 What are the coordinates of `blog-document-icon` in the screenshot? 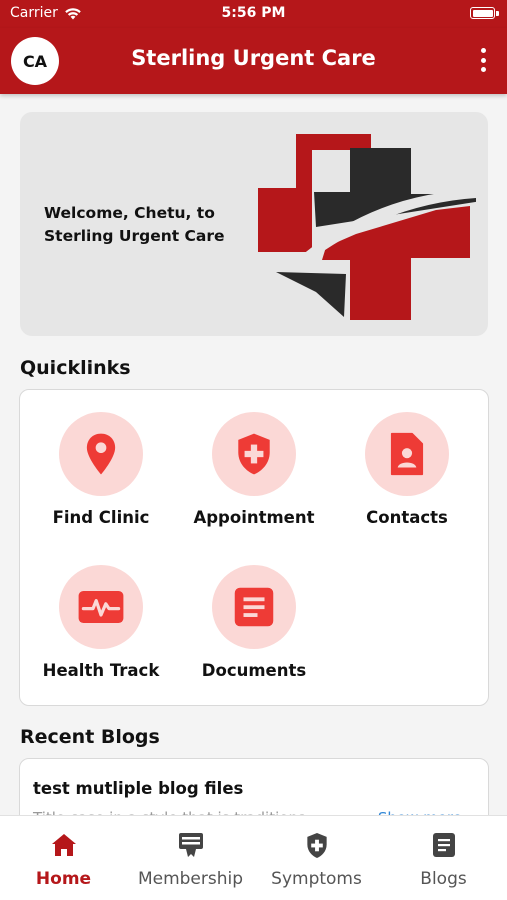 It's located at (443, 845).